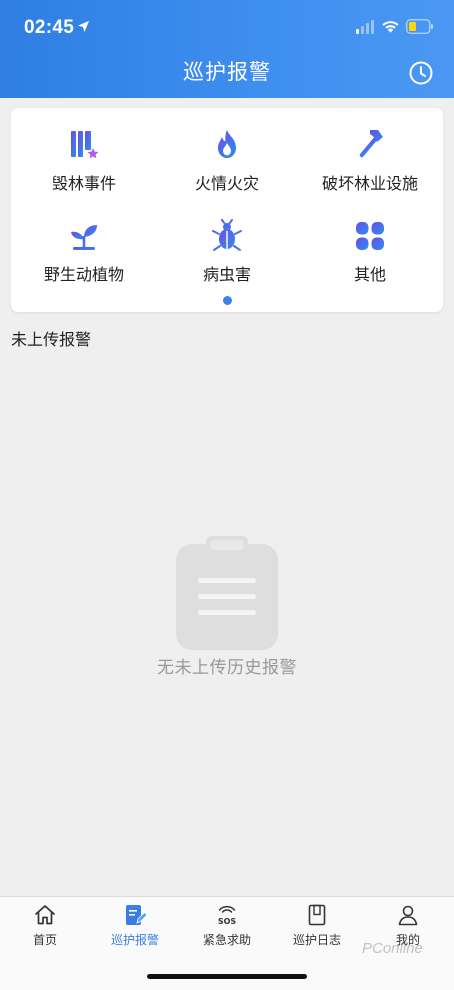  I want to click on user-icon, so click(408, 915).